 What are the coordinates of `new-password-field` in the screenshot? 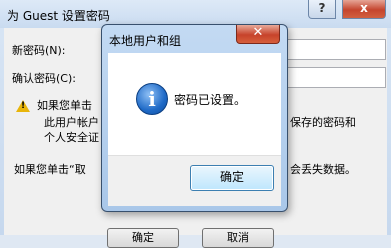 It's located at (335, 49).